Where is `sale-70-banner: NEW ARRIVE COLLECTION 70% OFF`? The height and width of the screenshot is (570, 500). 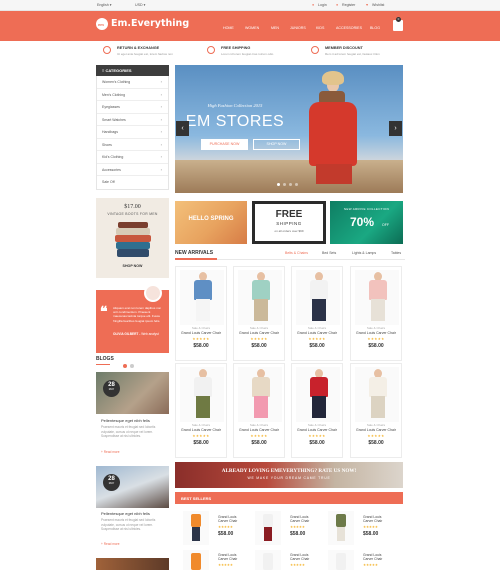
sale-70-banner: NEW ARRIVE COLLECTION 70% OFF is located at coordinates (366, 222).